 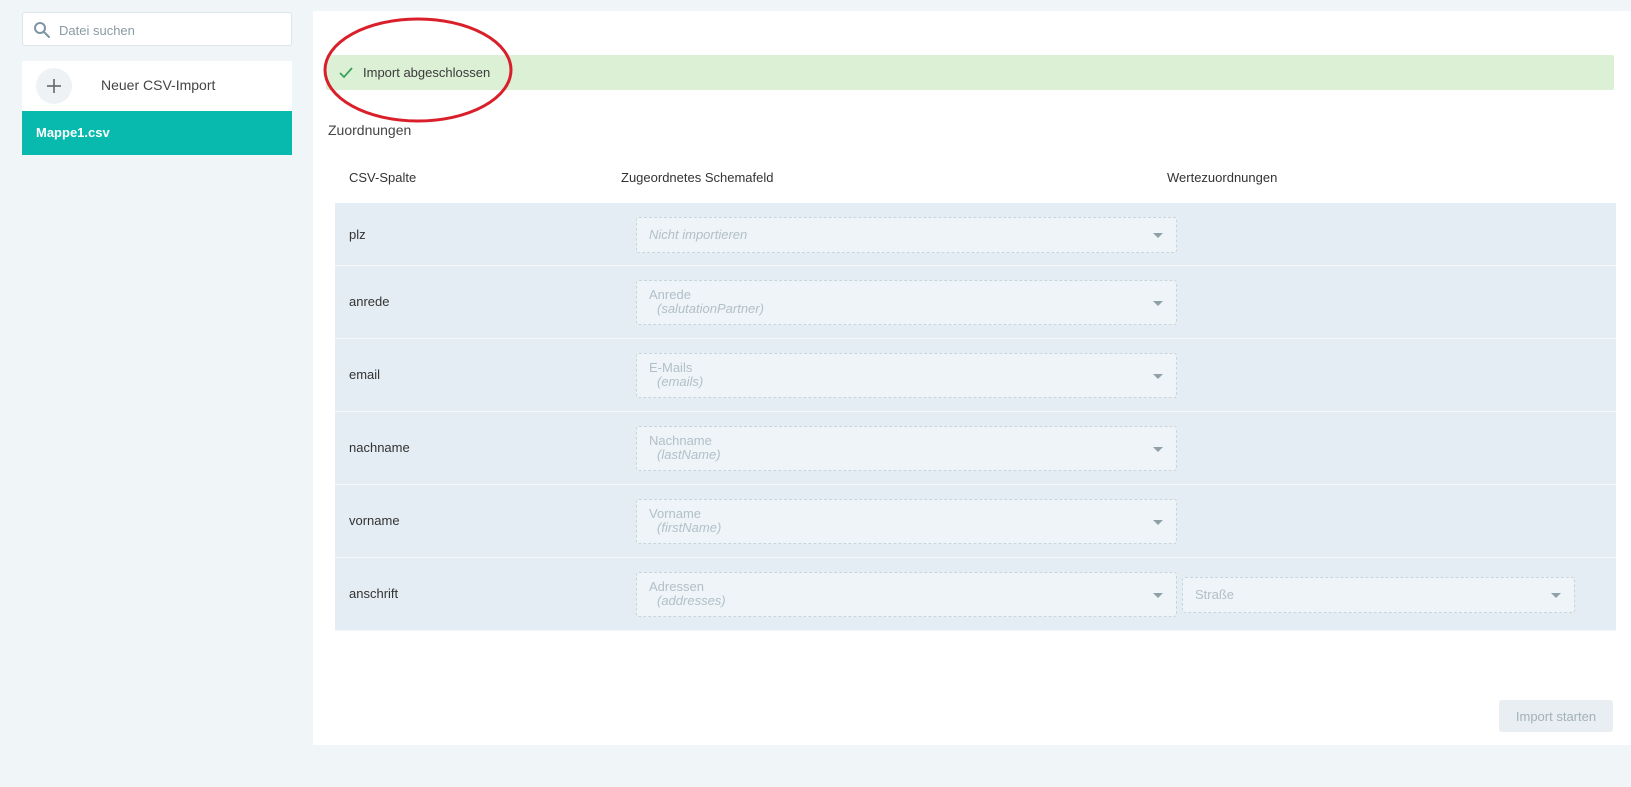 What do you see at coordinates (698, 234) in the screenshot?
I see `select-value: Nicht importieren` at bounding box center [698, 234].